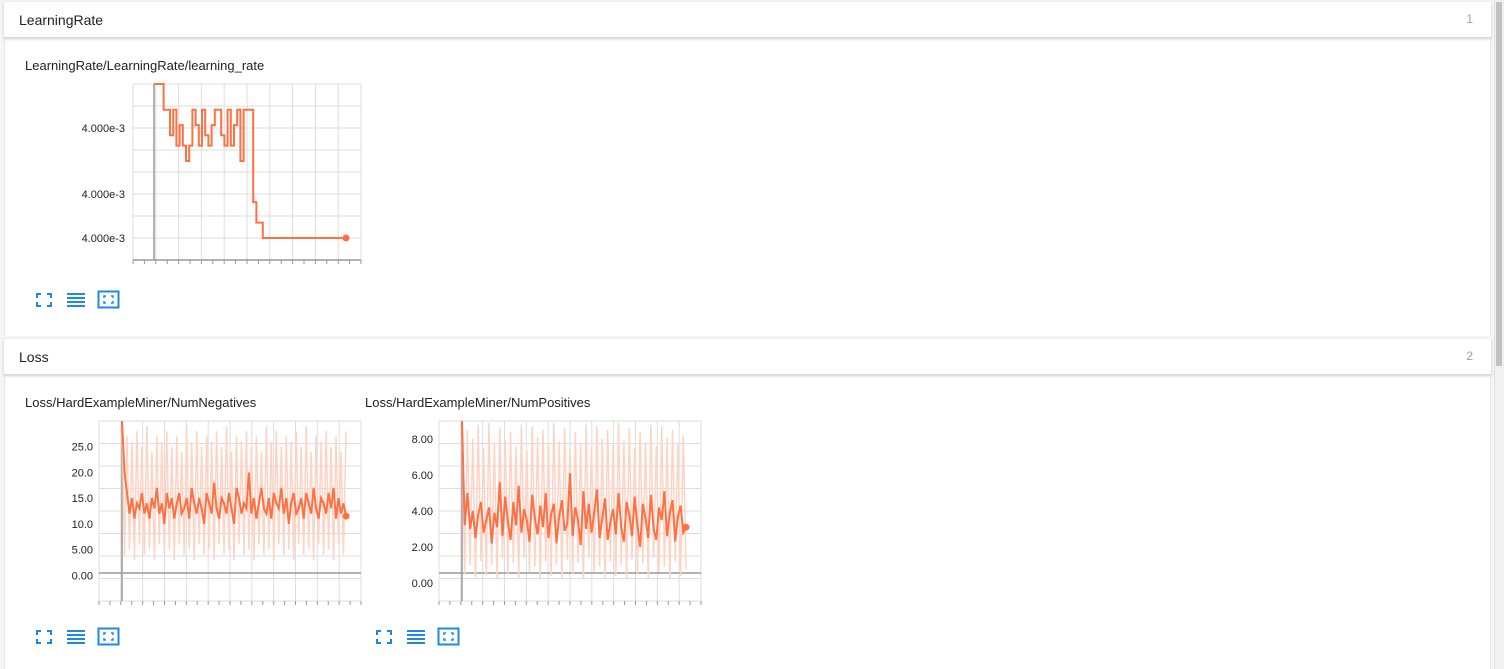 The width and height of the screenshot is (1504, 669). I want to click on group-count: 2, so click(1469, 356).